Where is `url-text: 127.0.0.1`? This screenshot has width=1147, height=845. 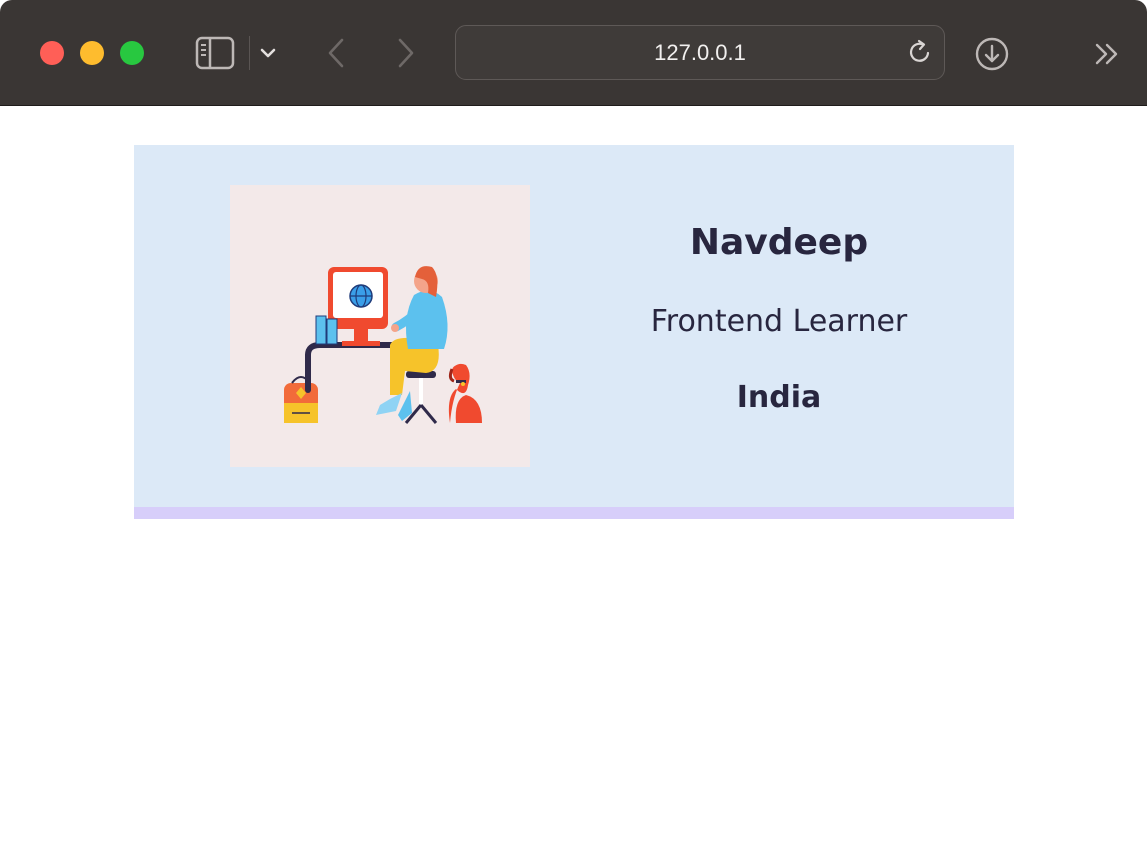
url-text: 127.0.0.1 is located at coordinates (700, 52).